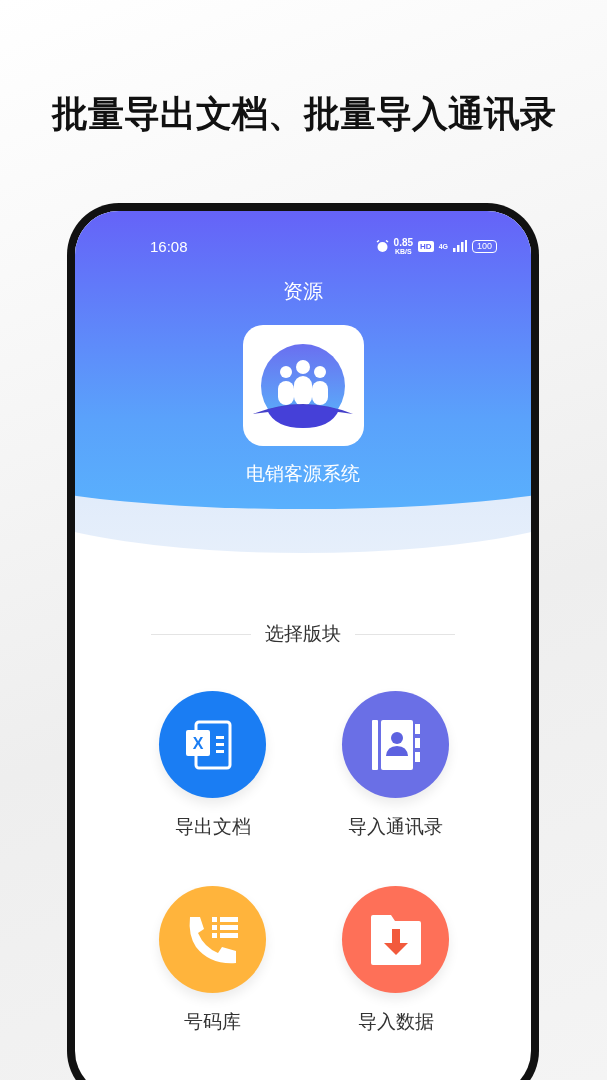 The height and width of the screenshot is (1080, 607). I want to click on spreadsheet-letter: X, so click(197, 743).